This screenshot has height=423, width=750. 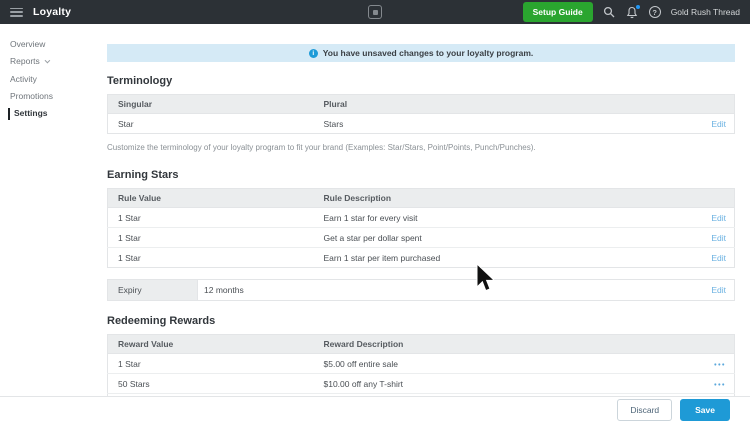 I want to click on redeeming-rewards-heading: Redeeming Rewards, so click(x=161, y=321).